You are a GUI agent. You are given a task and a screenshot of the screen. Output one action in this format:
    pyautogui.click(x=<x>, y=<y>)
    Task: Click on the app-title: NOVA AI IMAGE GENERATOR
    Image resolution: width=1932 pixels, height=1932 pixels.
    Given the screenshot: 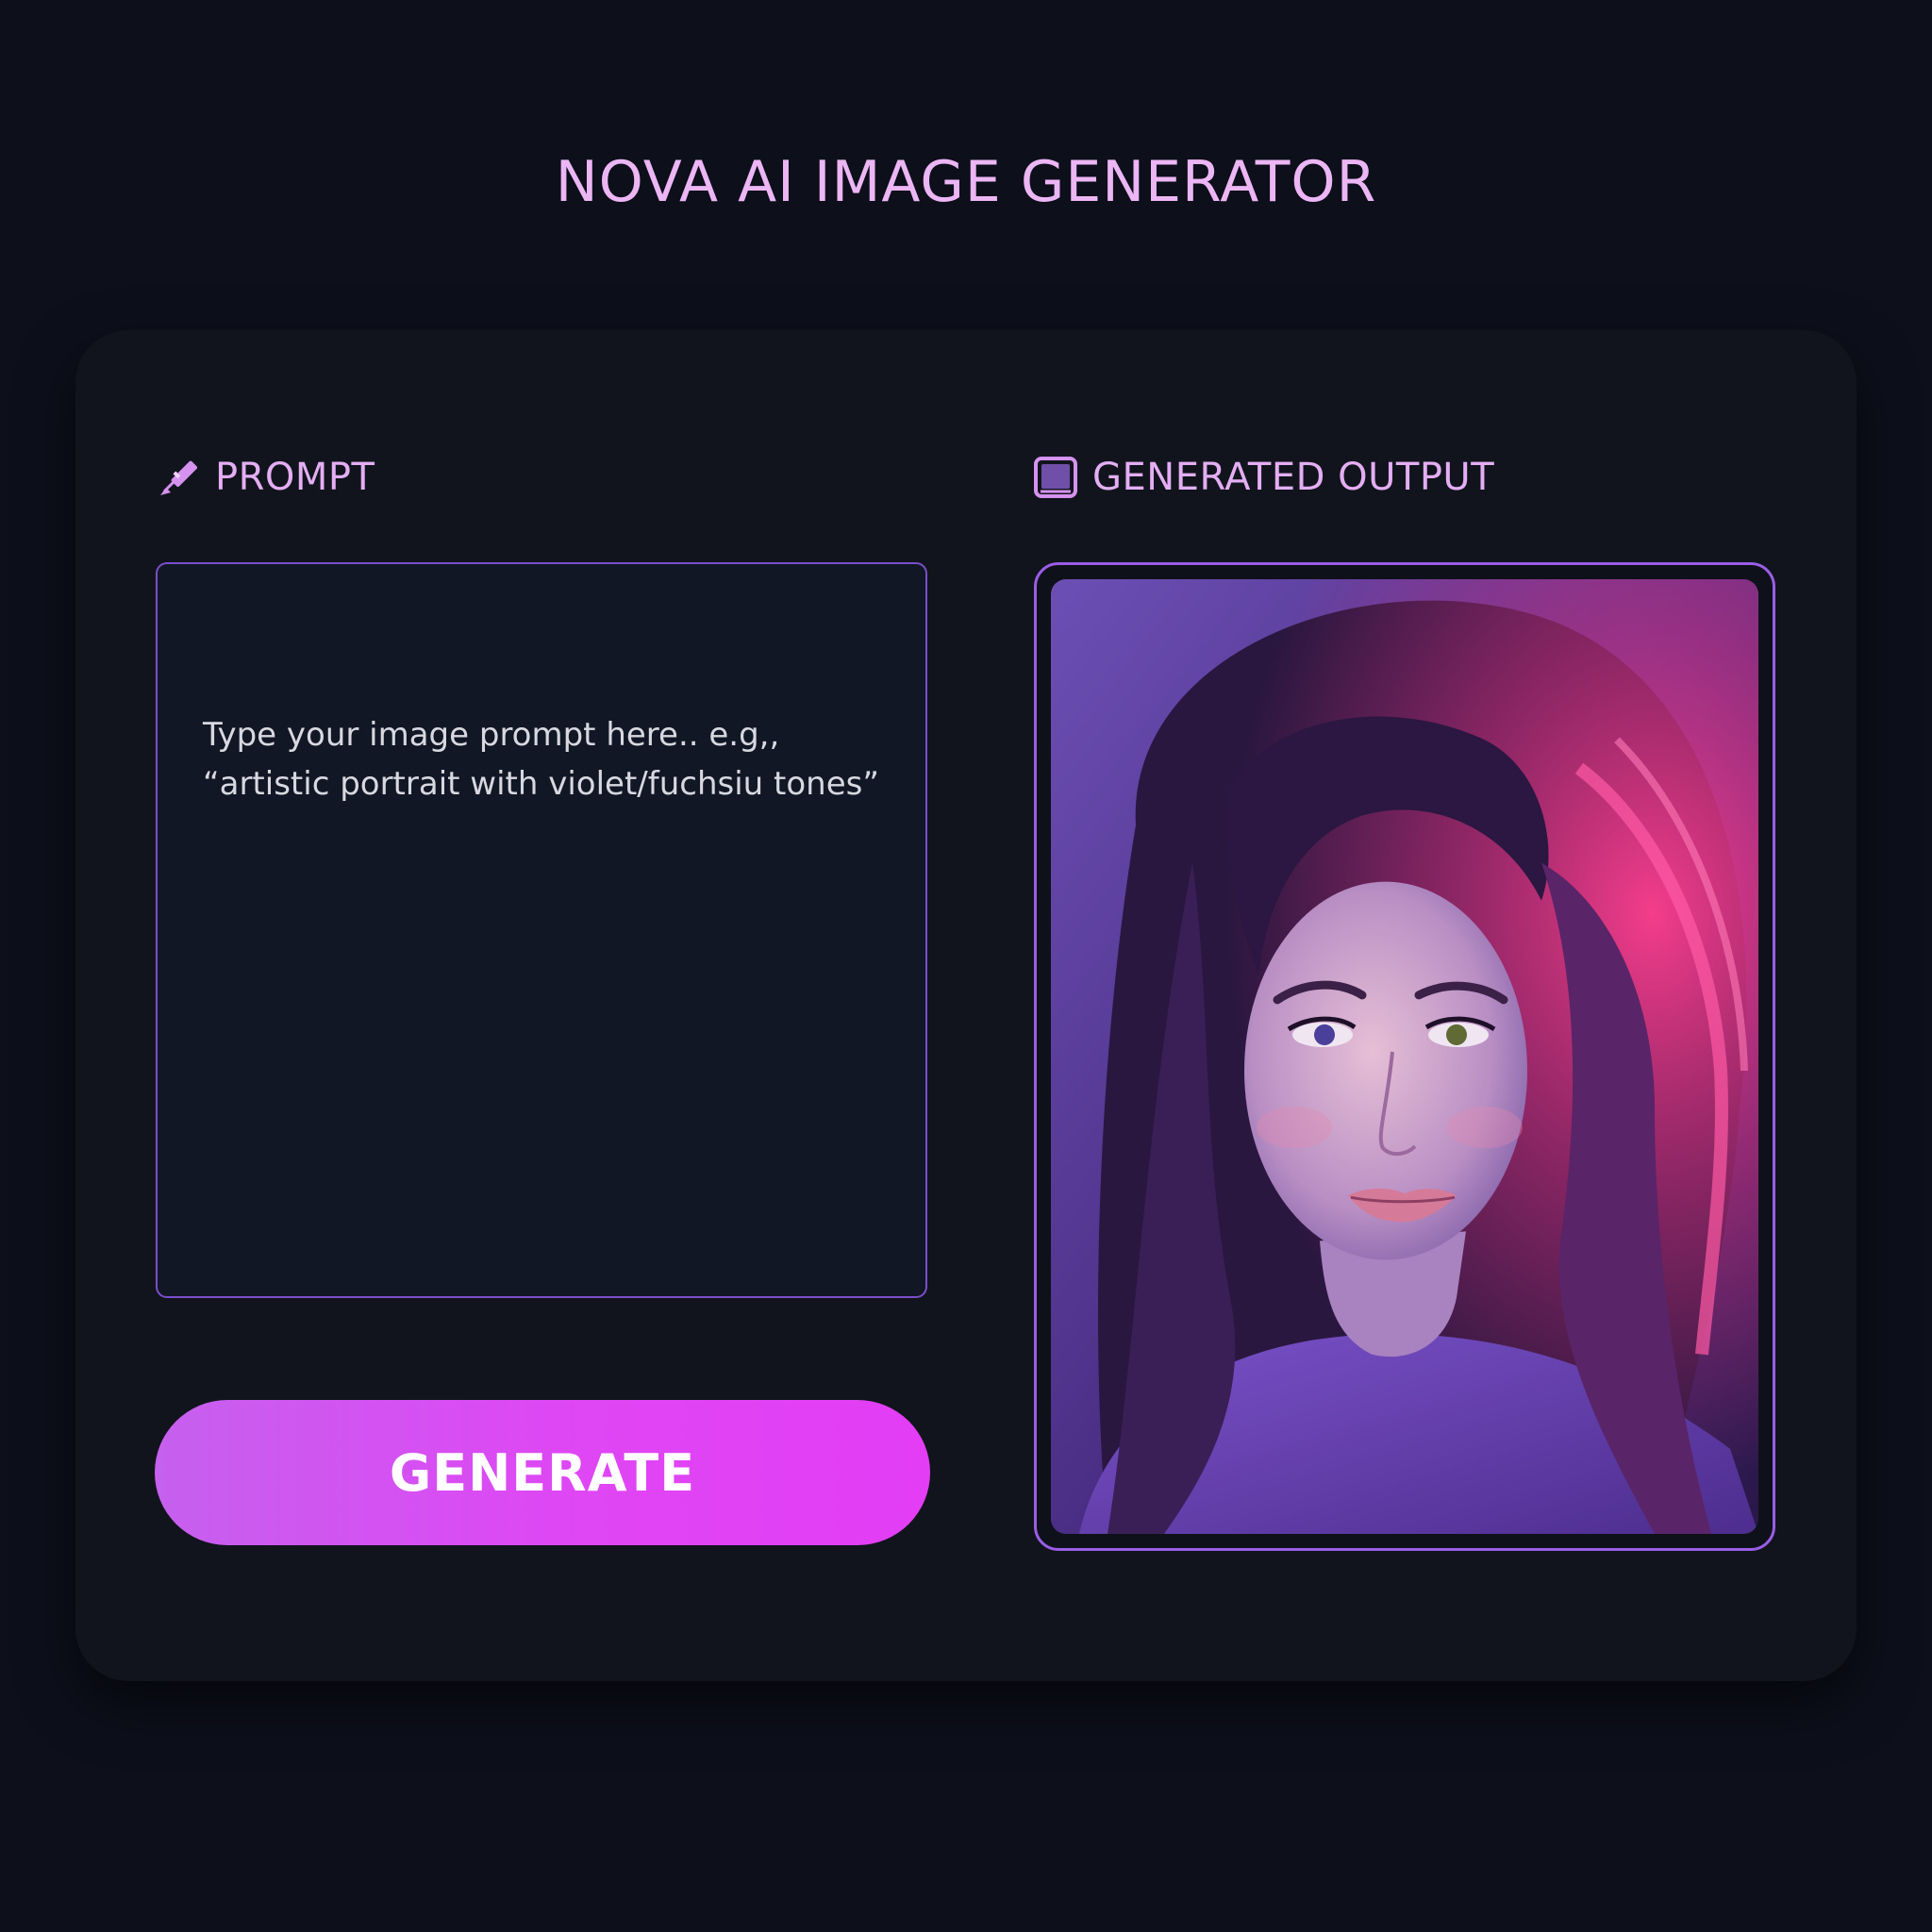 What is the action you would take?
    pyautogui.click(x=966, y=182)
    